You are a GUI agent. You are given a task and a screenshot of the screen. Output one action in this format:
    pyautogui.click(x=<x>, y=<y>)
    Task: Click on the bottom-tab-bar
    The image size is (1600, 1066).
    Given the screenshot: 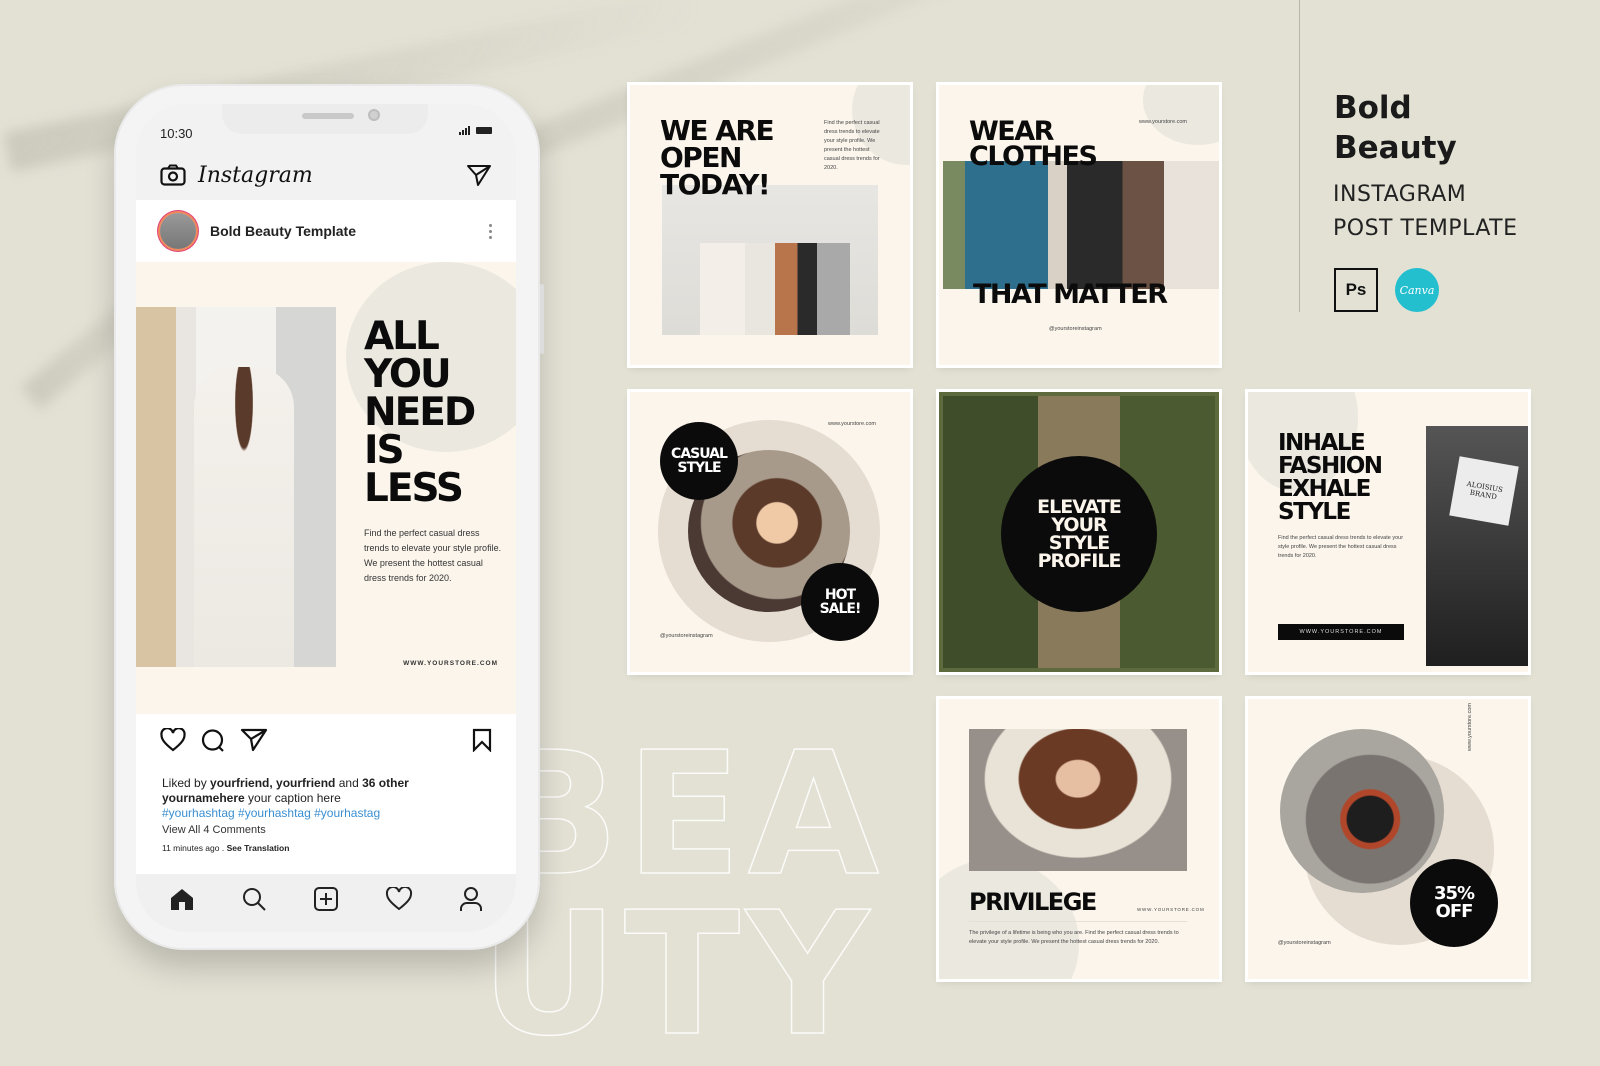 What is the action you would take?
    pyautogui.click(x=326, y=903)
    